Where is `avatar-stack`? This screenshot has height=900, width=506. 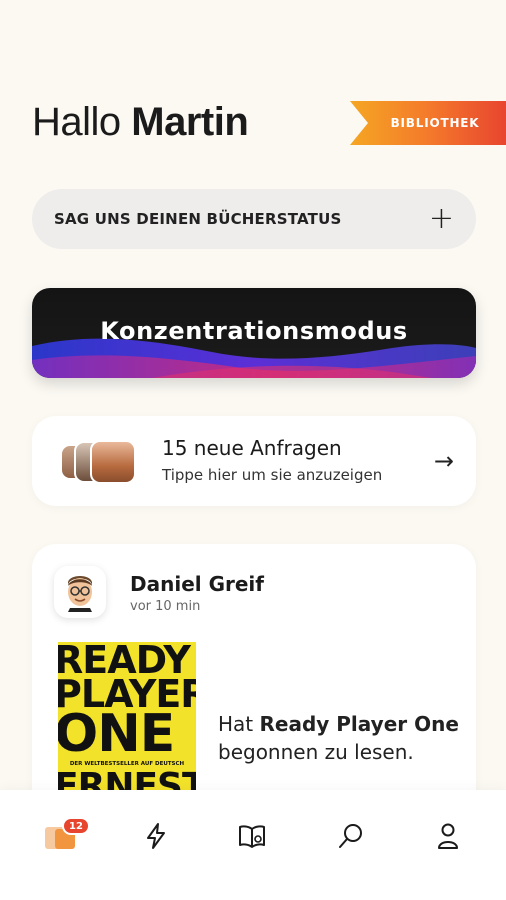 avatar-stack is located at coordinates (100, 462).